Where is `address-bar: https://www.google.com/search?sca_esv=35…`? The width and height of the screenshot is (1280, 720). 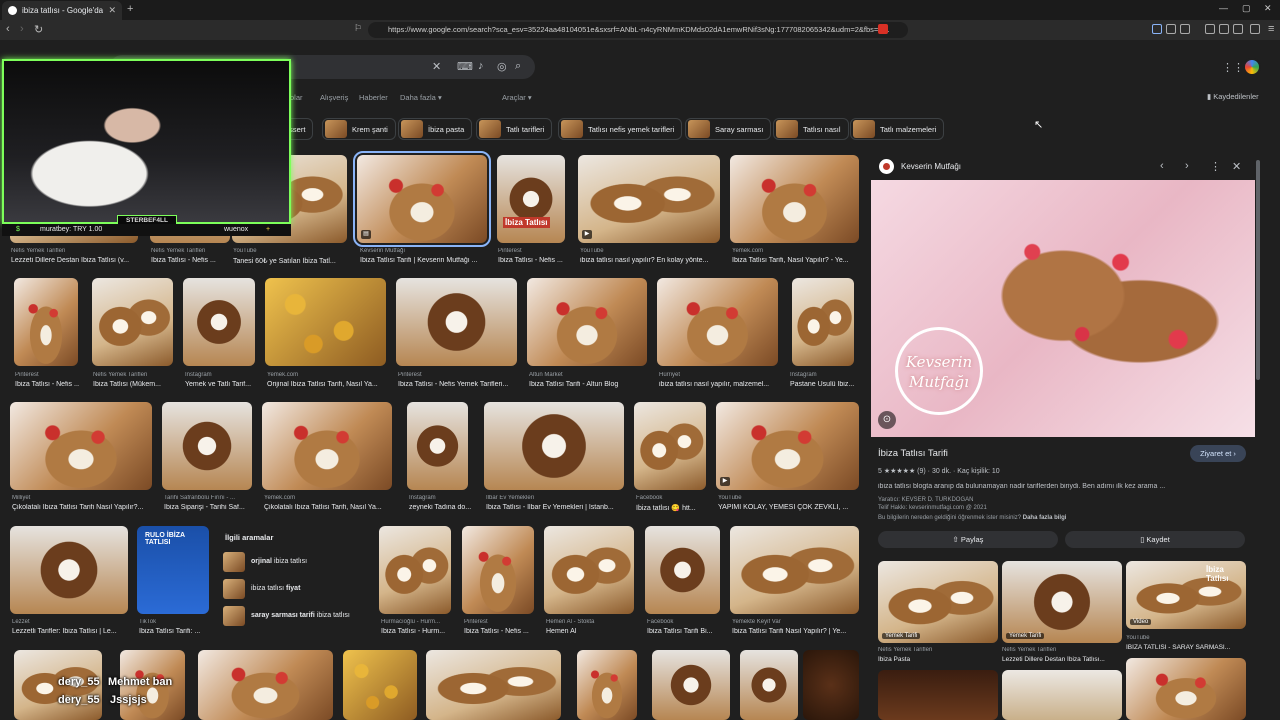
address-bar: https://www.google.com/search?sca_esv=35… is located at coordinates (638, 30).